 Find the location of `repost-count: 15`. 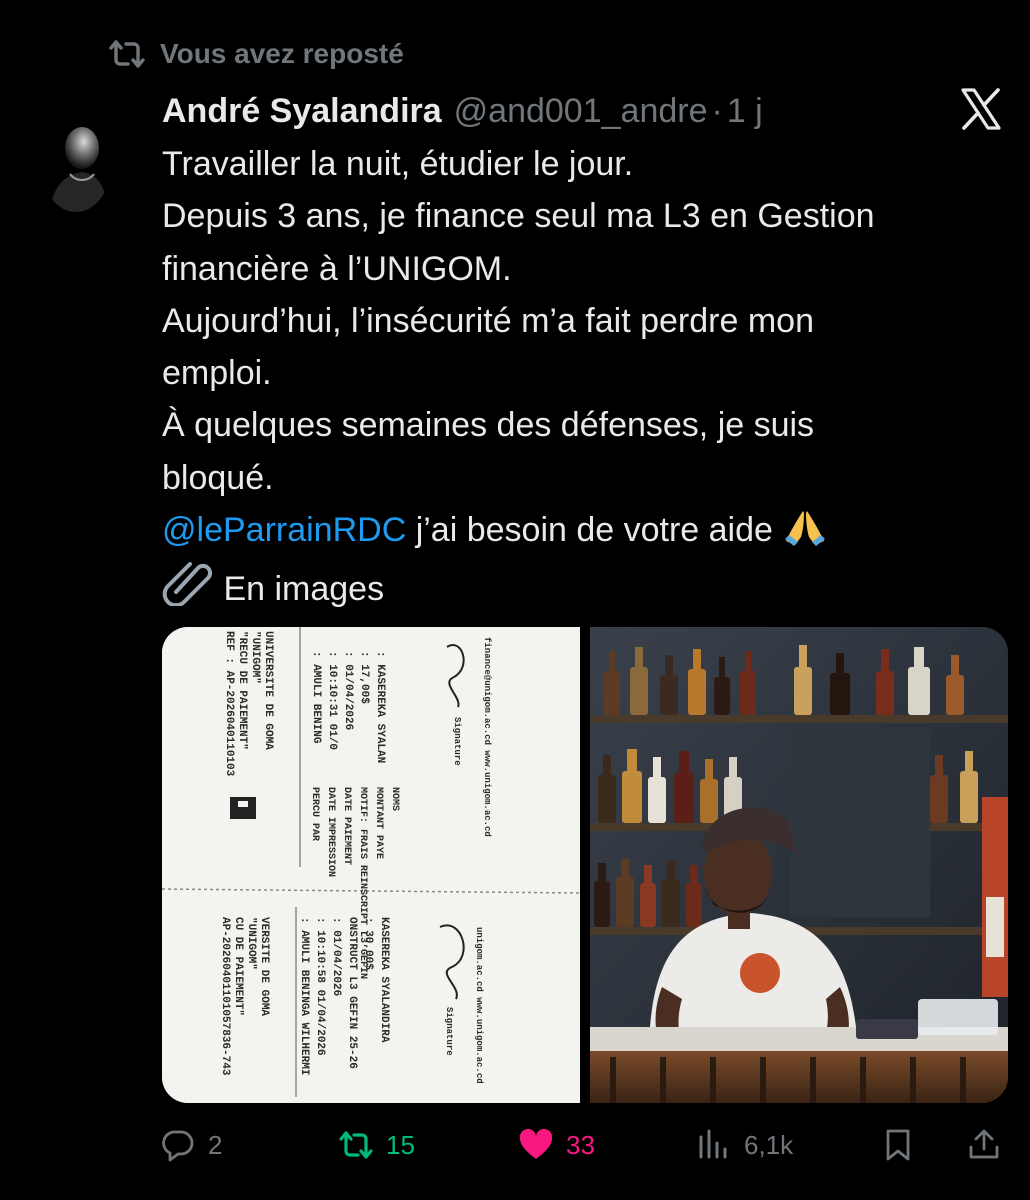

repost-count: 15 is located at coordinates (400, 1144).